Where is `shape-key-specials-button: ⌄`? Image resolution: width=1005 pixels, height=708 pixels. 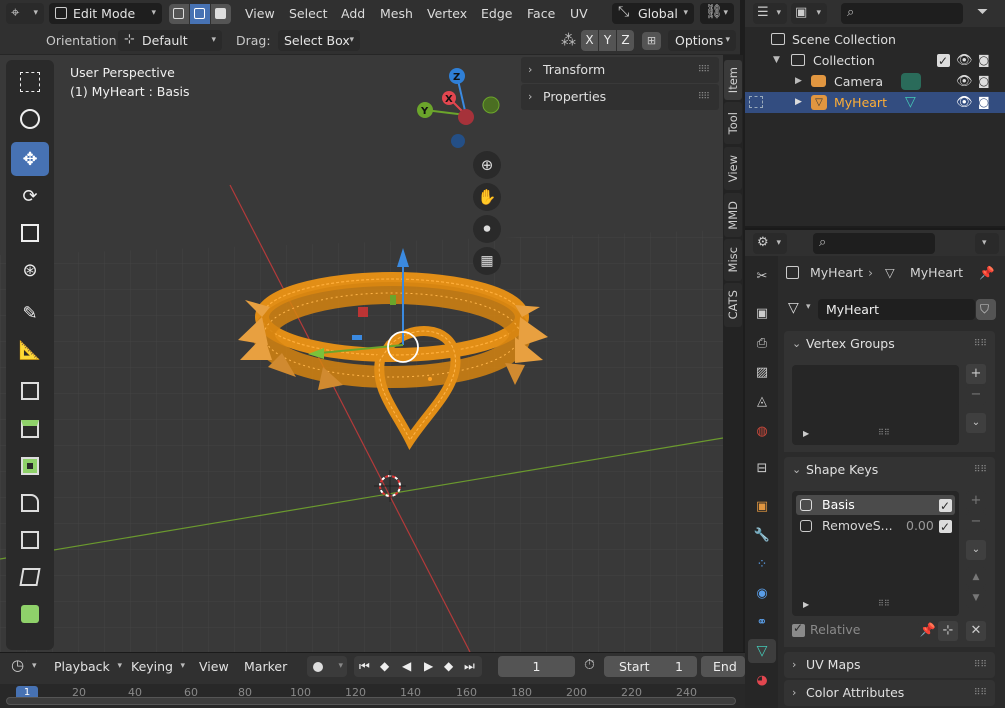
shape-key-specials-button: ⌄ is located at coordinates (976, 550).